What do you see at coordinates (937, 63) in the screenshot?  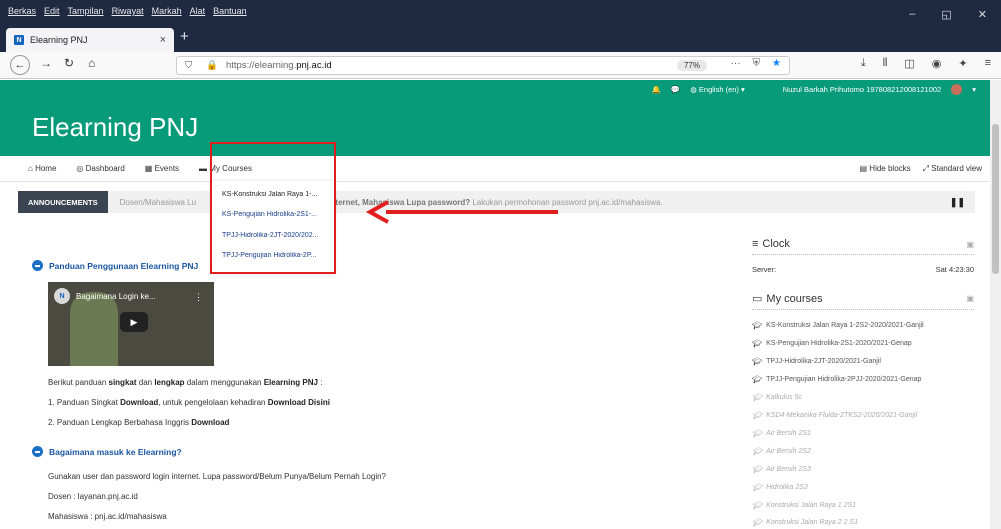 I see `account-icon: ◉` at bounding box center [937, 63].